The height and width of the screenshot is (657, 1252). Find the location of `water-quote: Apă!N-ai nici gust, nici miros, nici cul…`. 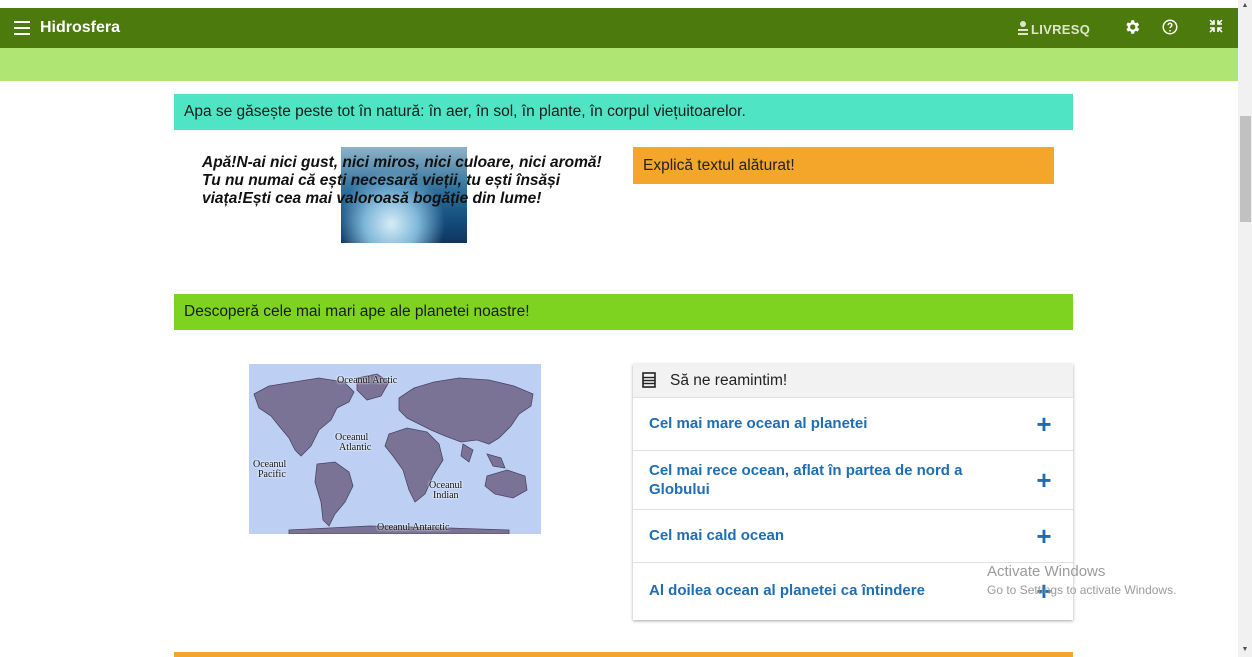

water-quote: Apă!N-ai nici gust, nici miros, nici cul… is located at coordinates (402, 180).